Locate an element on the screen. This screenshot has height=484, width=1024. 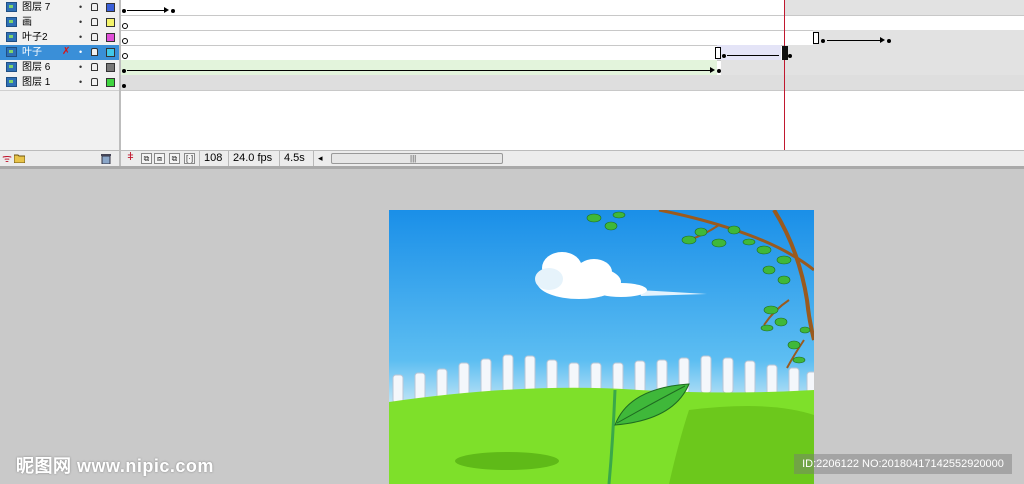
modify-onion-markers-icon: [·] is located at coordinates (189, 158).